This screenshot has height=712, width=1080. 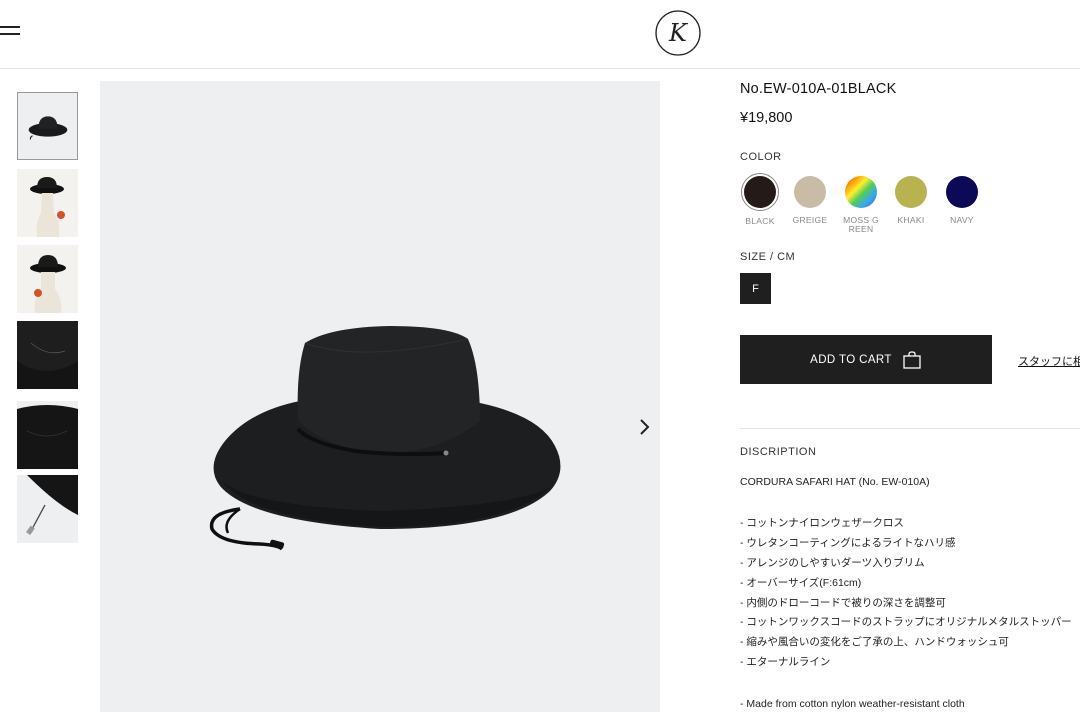 I want to click on size-option-f: F, so click(x=755, y=288).